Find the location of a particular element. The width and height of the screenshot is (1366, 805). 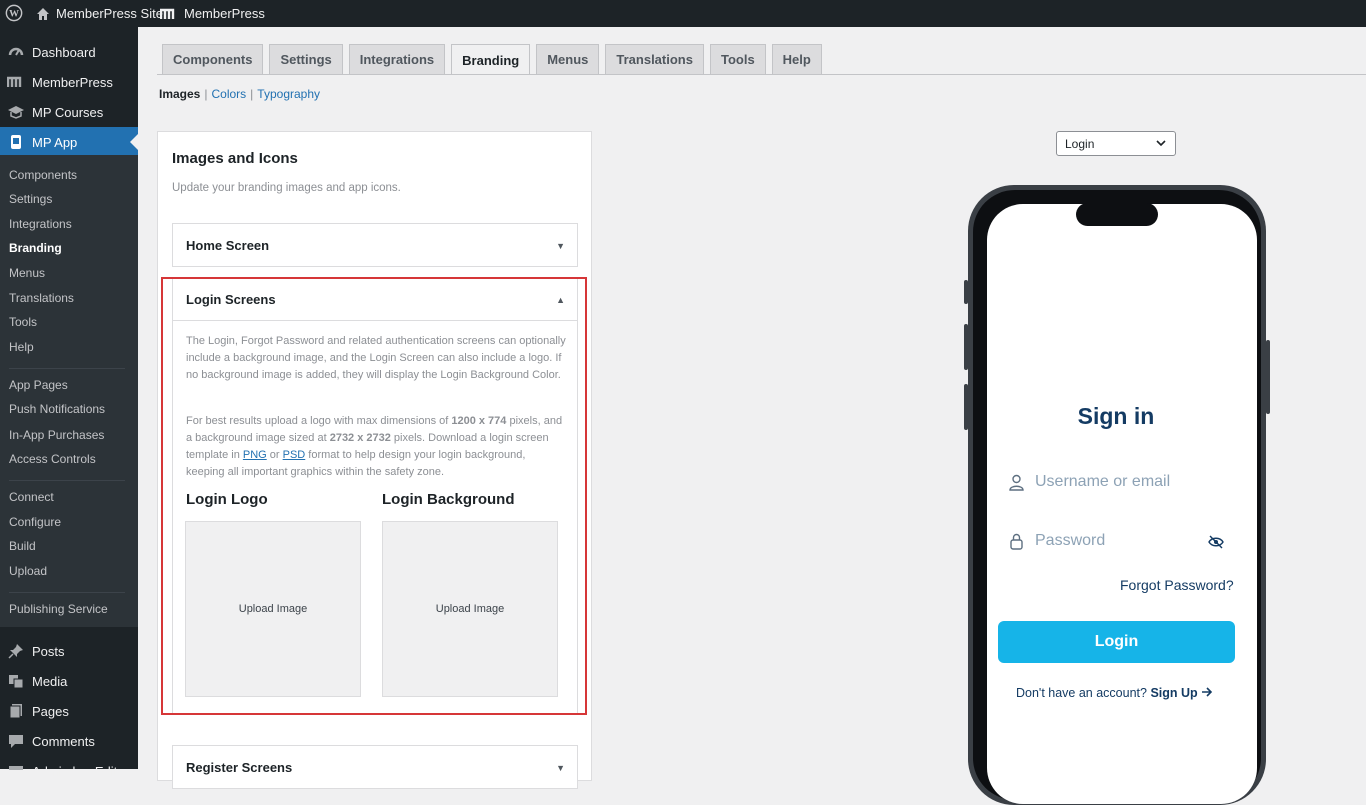

tab-branding: Branding is located at coordinates (491, 59).